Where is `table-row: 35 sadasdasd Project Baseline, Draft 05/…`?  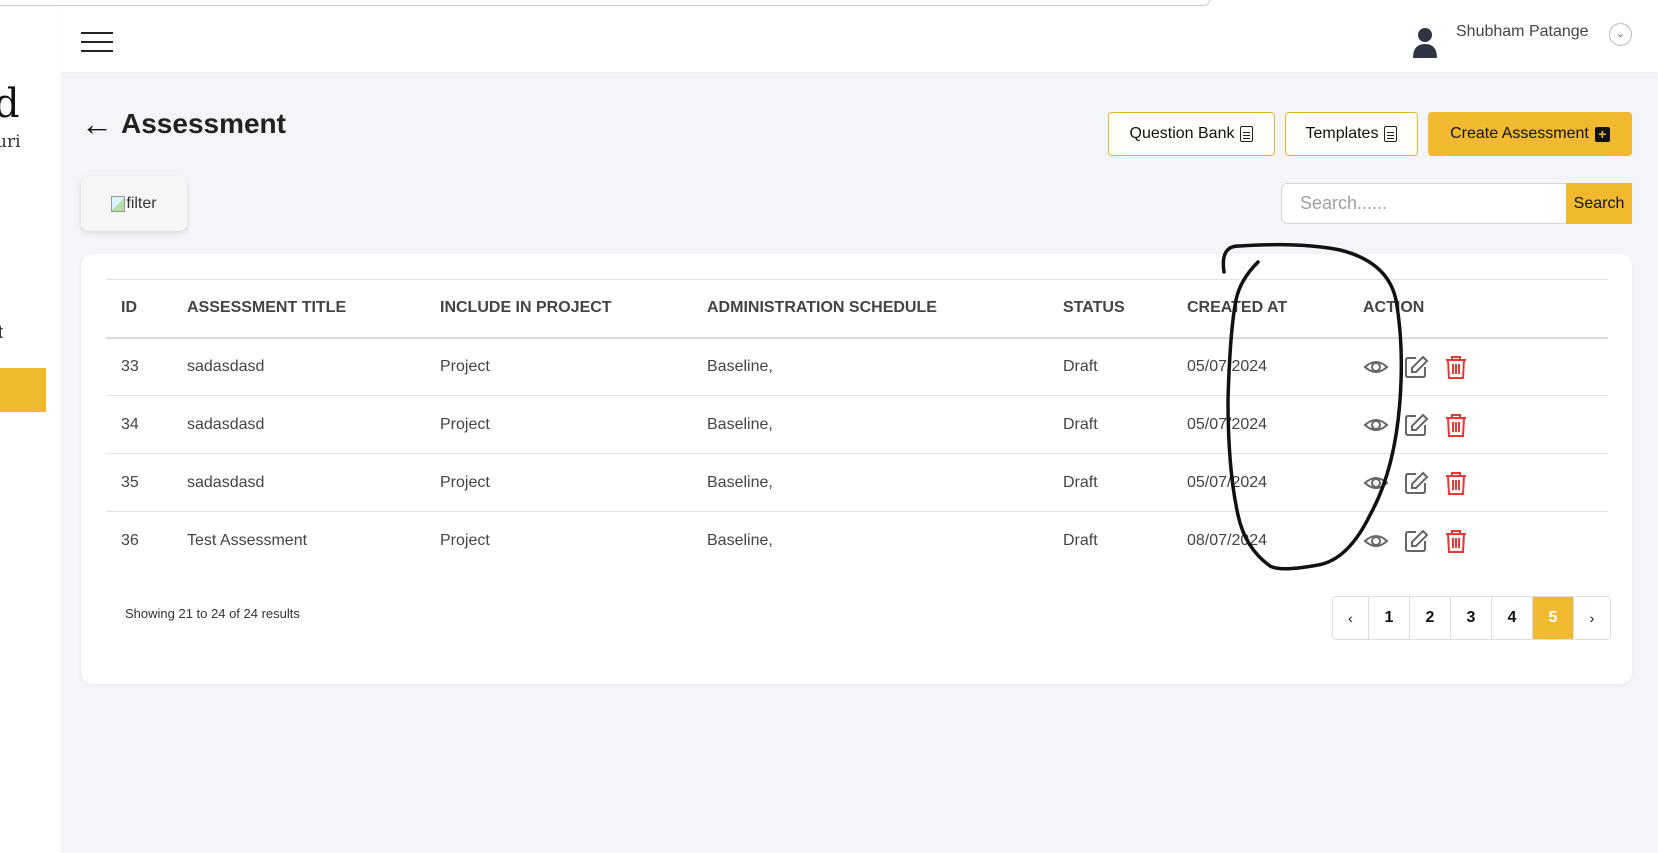 table-row: 35 sadasdasd Project Baseline, Draft 05/… is located at coordinates (857, 482).